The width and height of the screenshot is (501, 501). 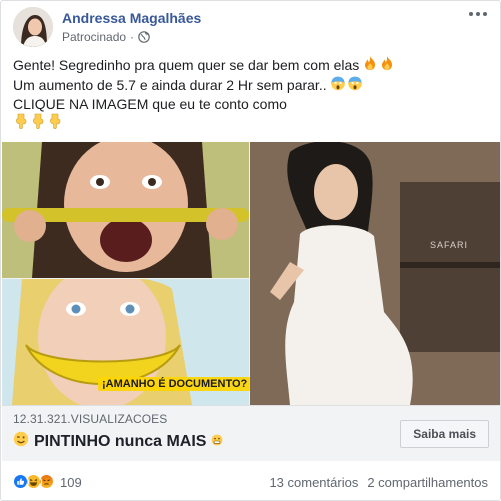 I want to click on post-footer: 109 13 comentários 2 compartilhamentos, so click(x=250, y=482).